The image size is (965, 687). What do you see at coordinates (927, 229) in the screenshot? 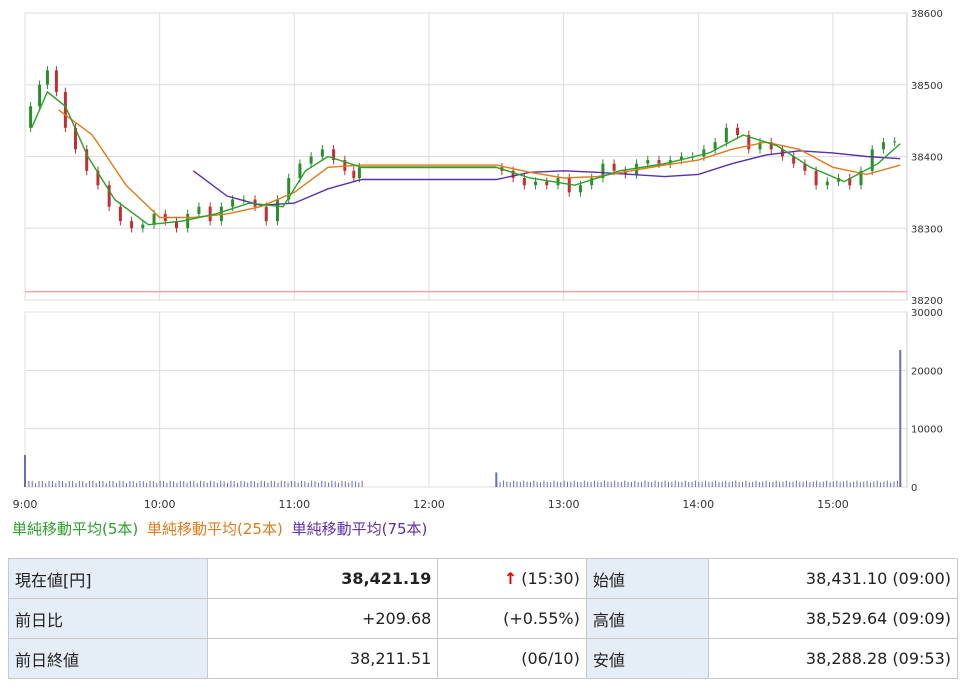
I see `y-tick-label: 38300` at bounding box center [927, 229].